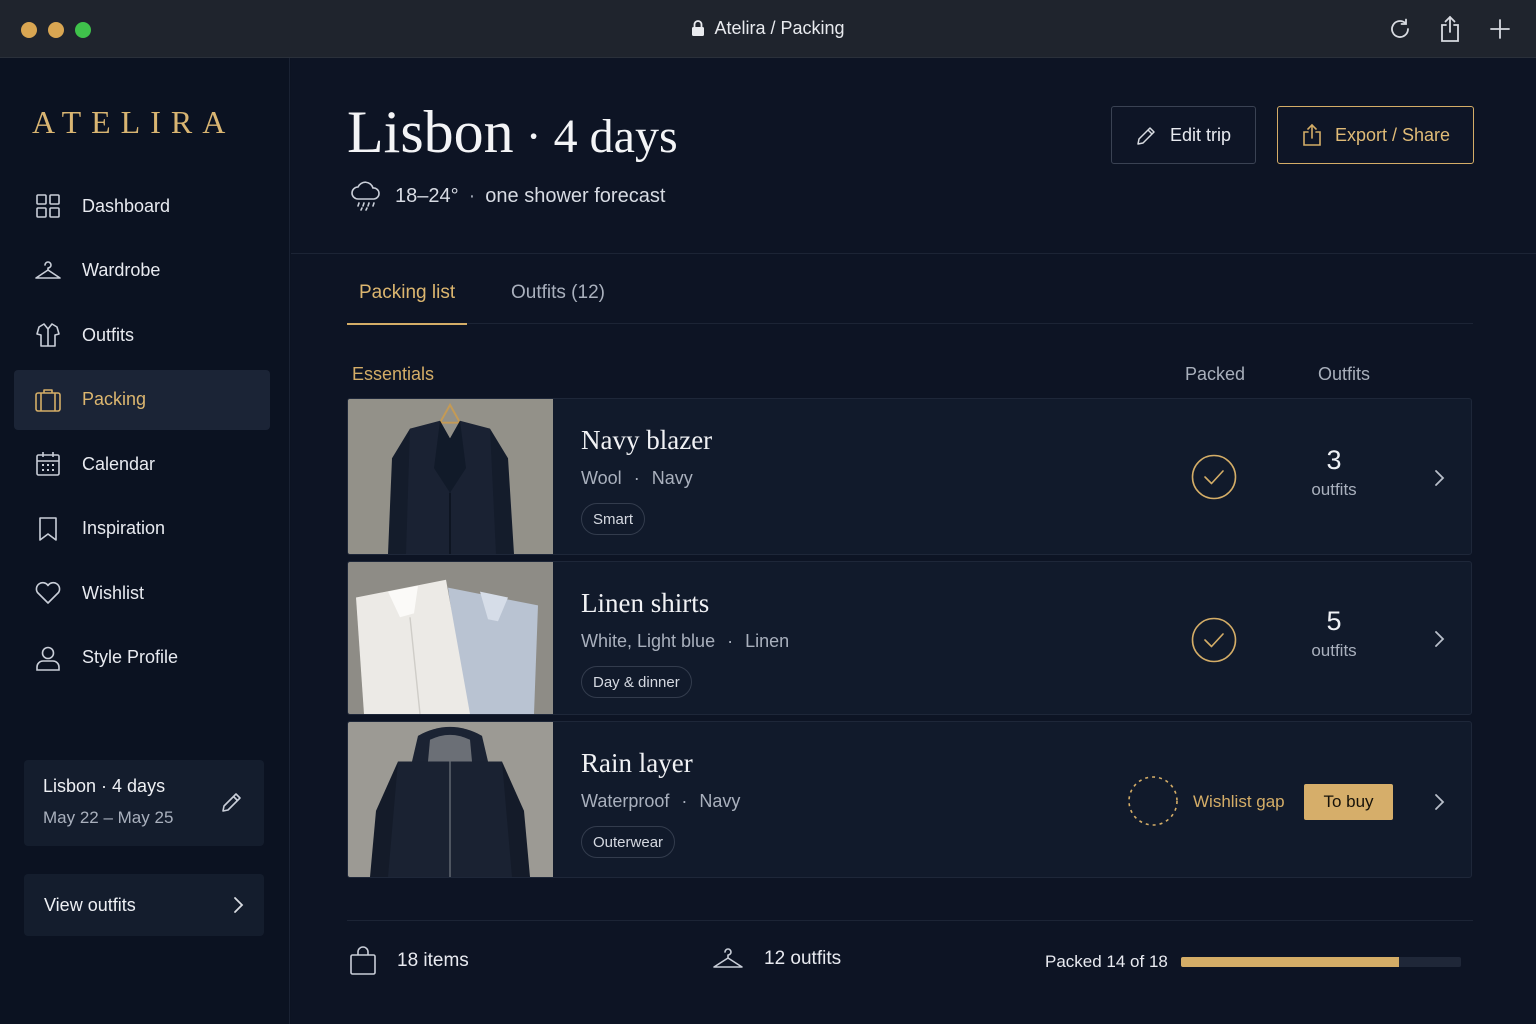 This screenshot has width=1536, height=1024. I want to click on weather-summary: 18–24° · one shower forecast, so click(507, 196).